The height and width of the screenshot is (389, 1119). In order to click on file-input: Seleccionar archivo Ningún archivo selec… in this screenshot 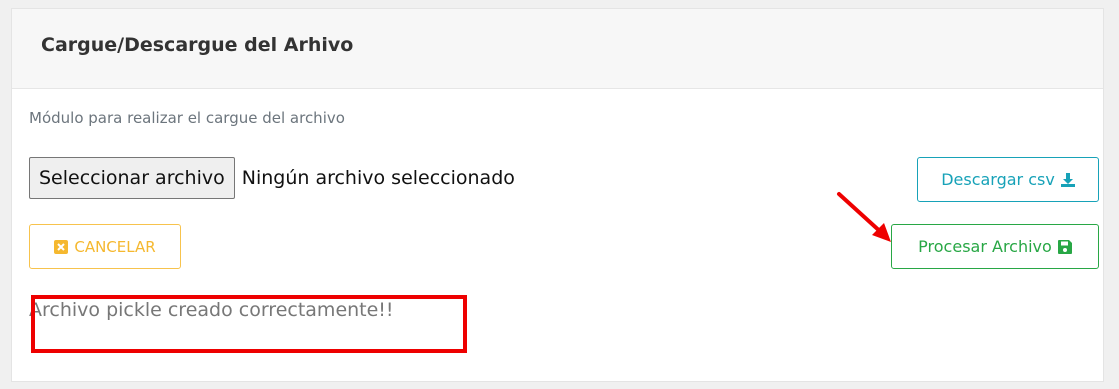, I will do `click(272, 178)`.